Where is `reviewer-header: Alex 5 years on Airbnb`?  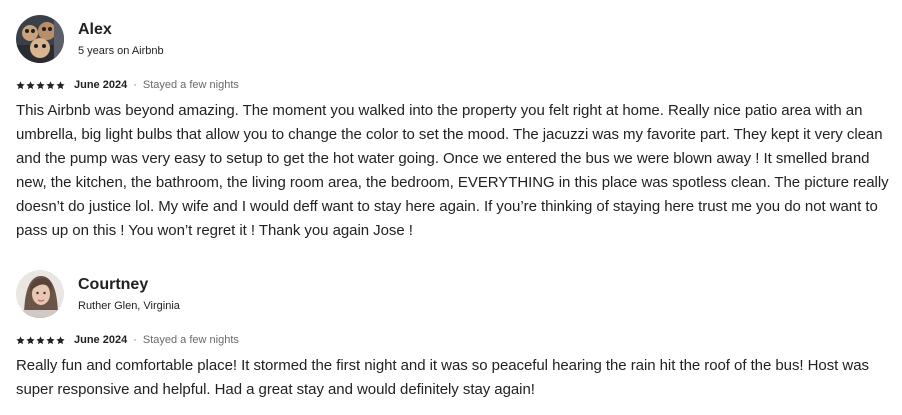 reviewer-header: Alex 5 years on Airbnb is located at coordinates (458, 39).